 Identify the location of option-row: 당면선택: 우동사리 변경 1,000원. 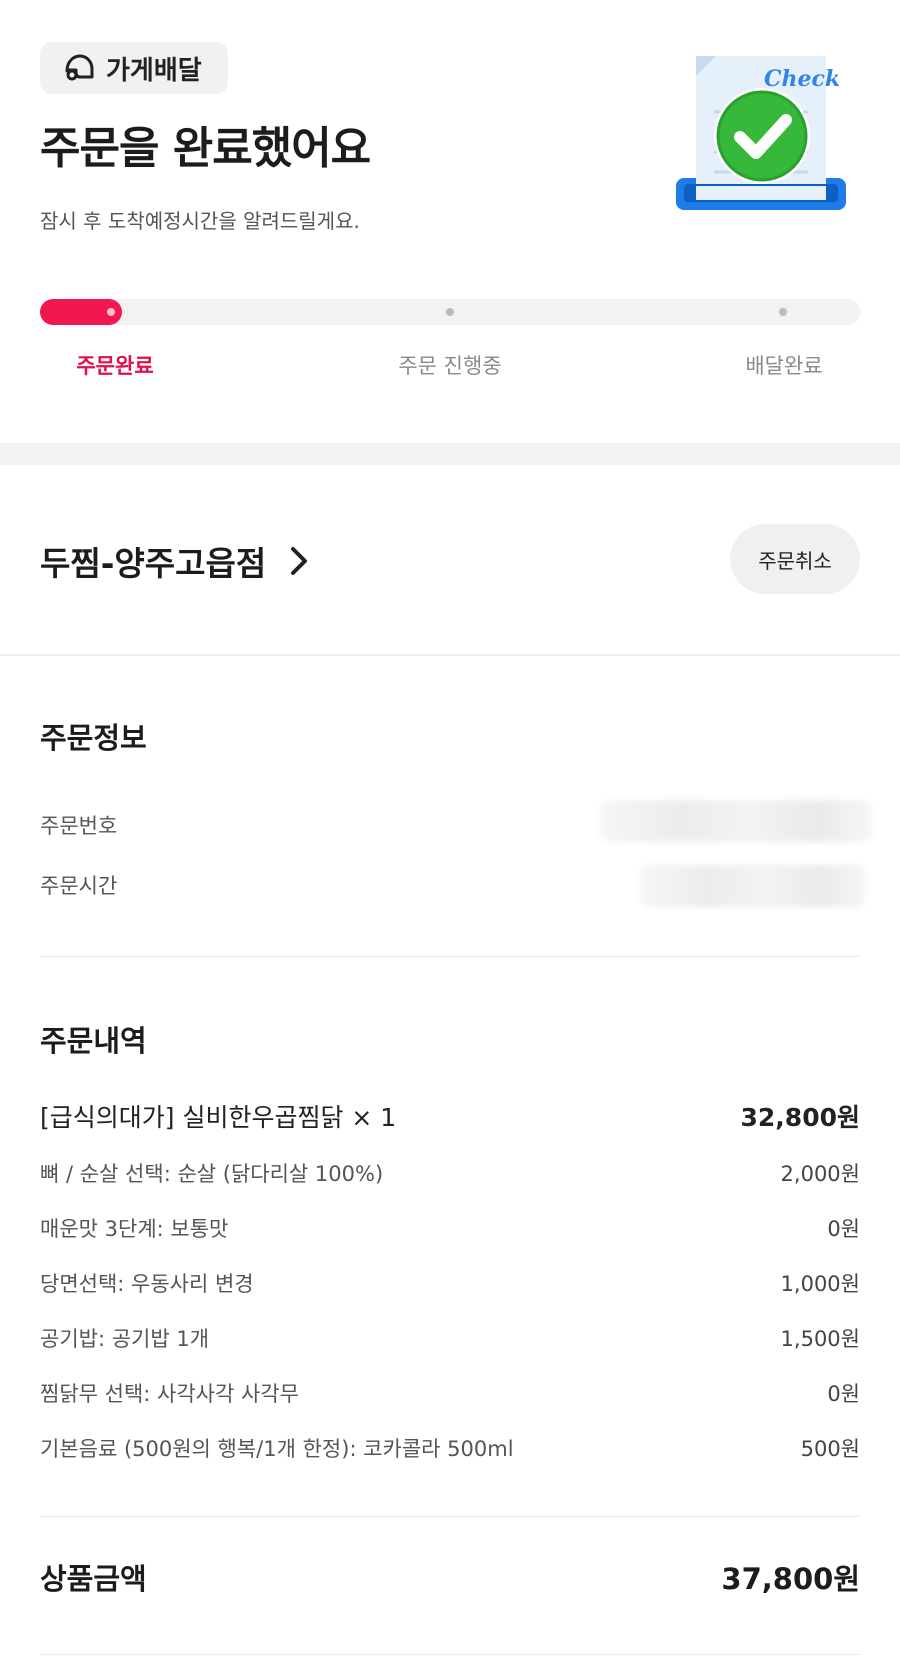
(450, 1283).